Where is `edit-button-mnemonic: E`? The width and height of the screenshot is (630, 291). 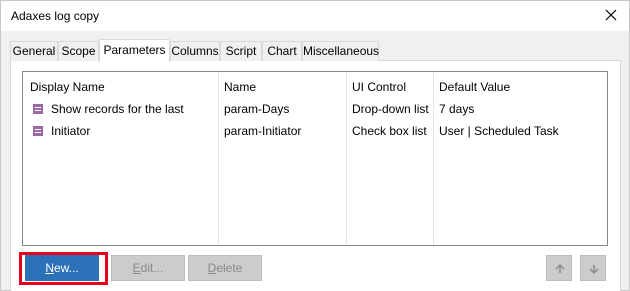
edit-button-mnemonic: E is located at coordinates (136, 268).